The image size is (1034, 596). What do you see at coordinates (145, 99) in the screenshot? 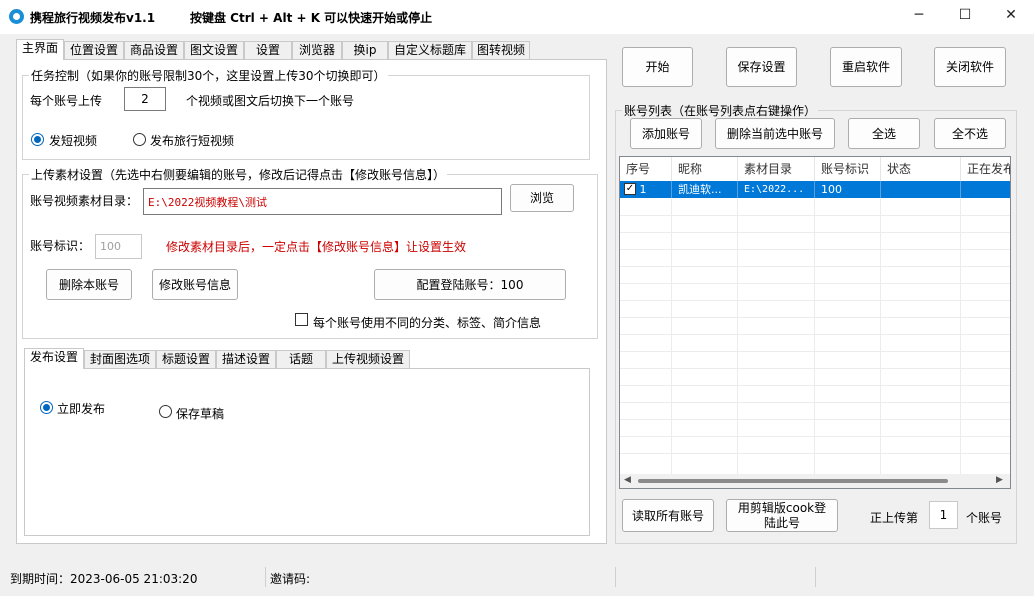
I see `per-account-input: 2` at bounding box center [145, 99].